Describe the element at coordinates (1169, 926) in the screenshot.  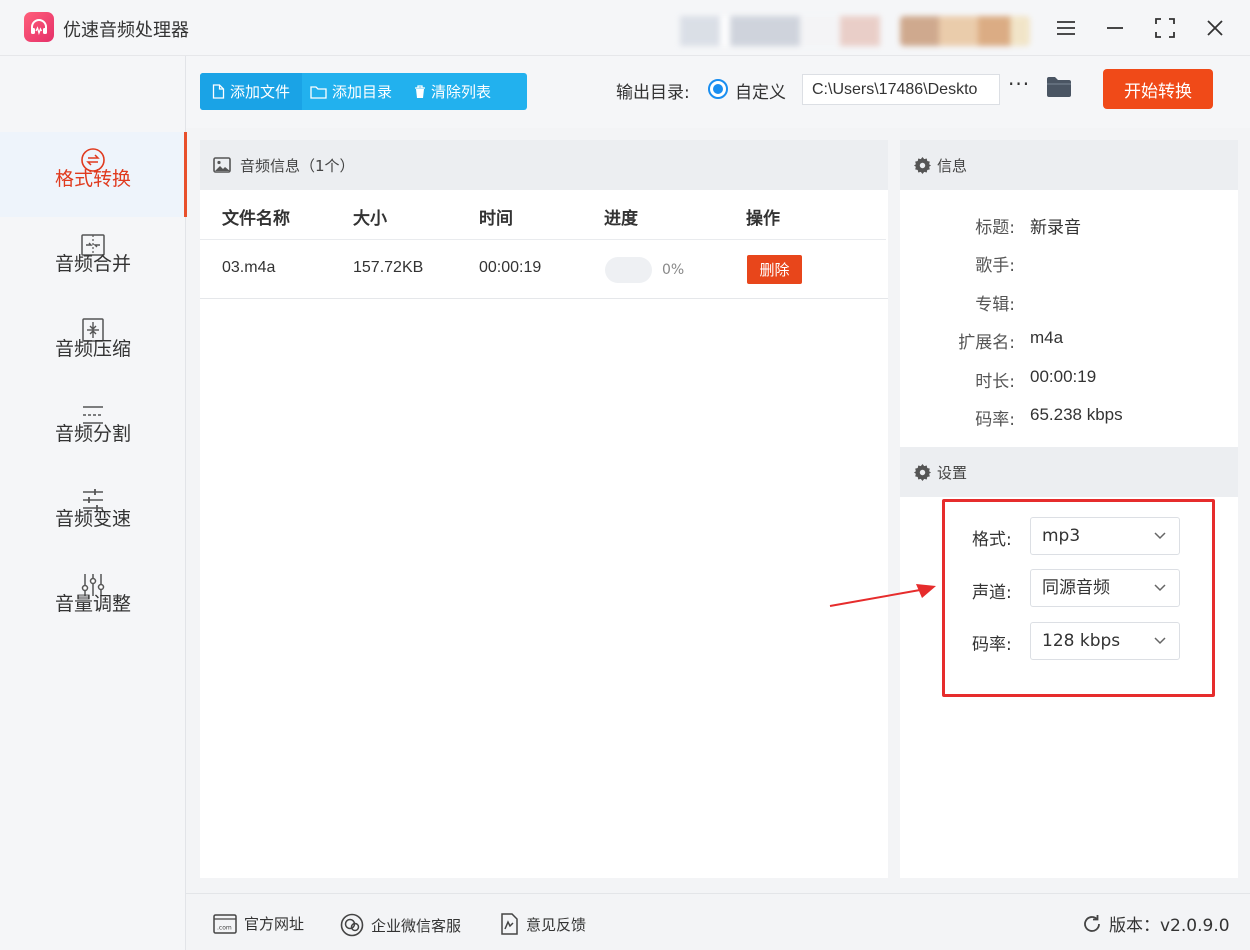
I see `version-label: 版本：v2.0.9.0` at that location.